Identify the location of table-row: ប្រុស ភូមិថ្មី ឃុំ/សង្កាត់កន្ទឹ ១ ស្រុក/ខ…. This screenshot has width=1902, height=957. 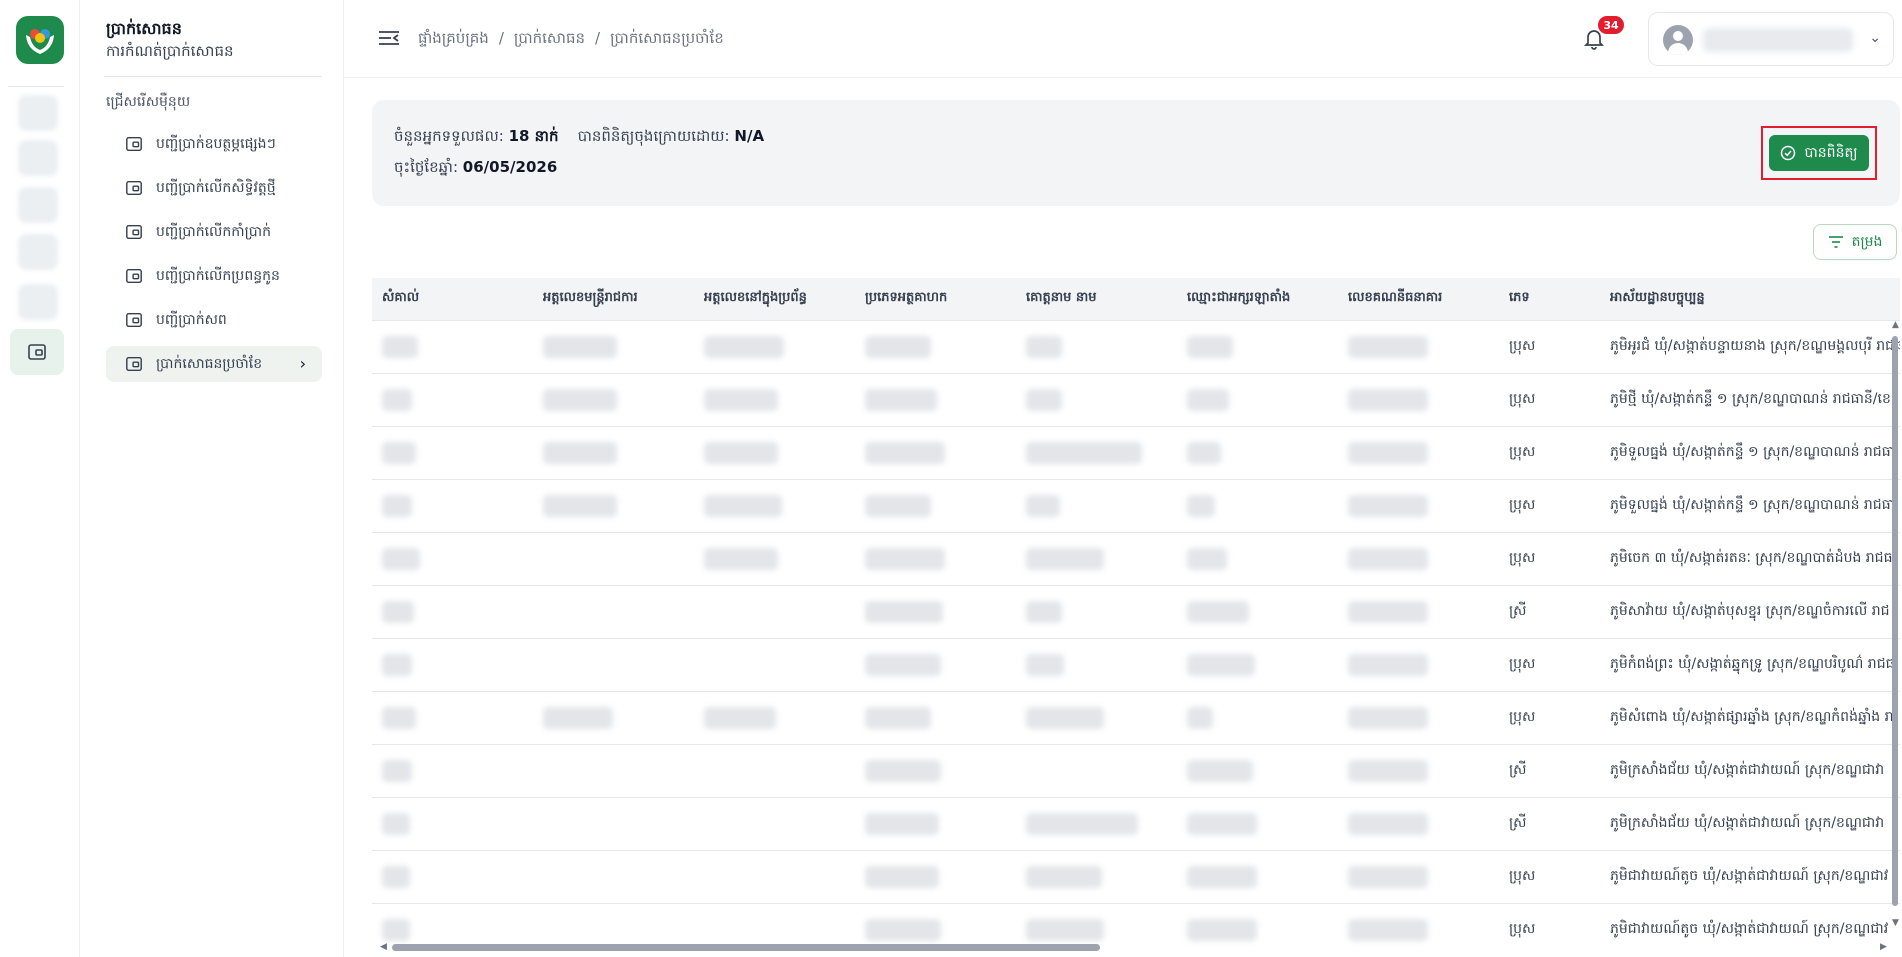
(1136, 399).